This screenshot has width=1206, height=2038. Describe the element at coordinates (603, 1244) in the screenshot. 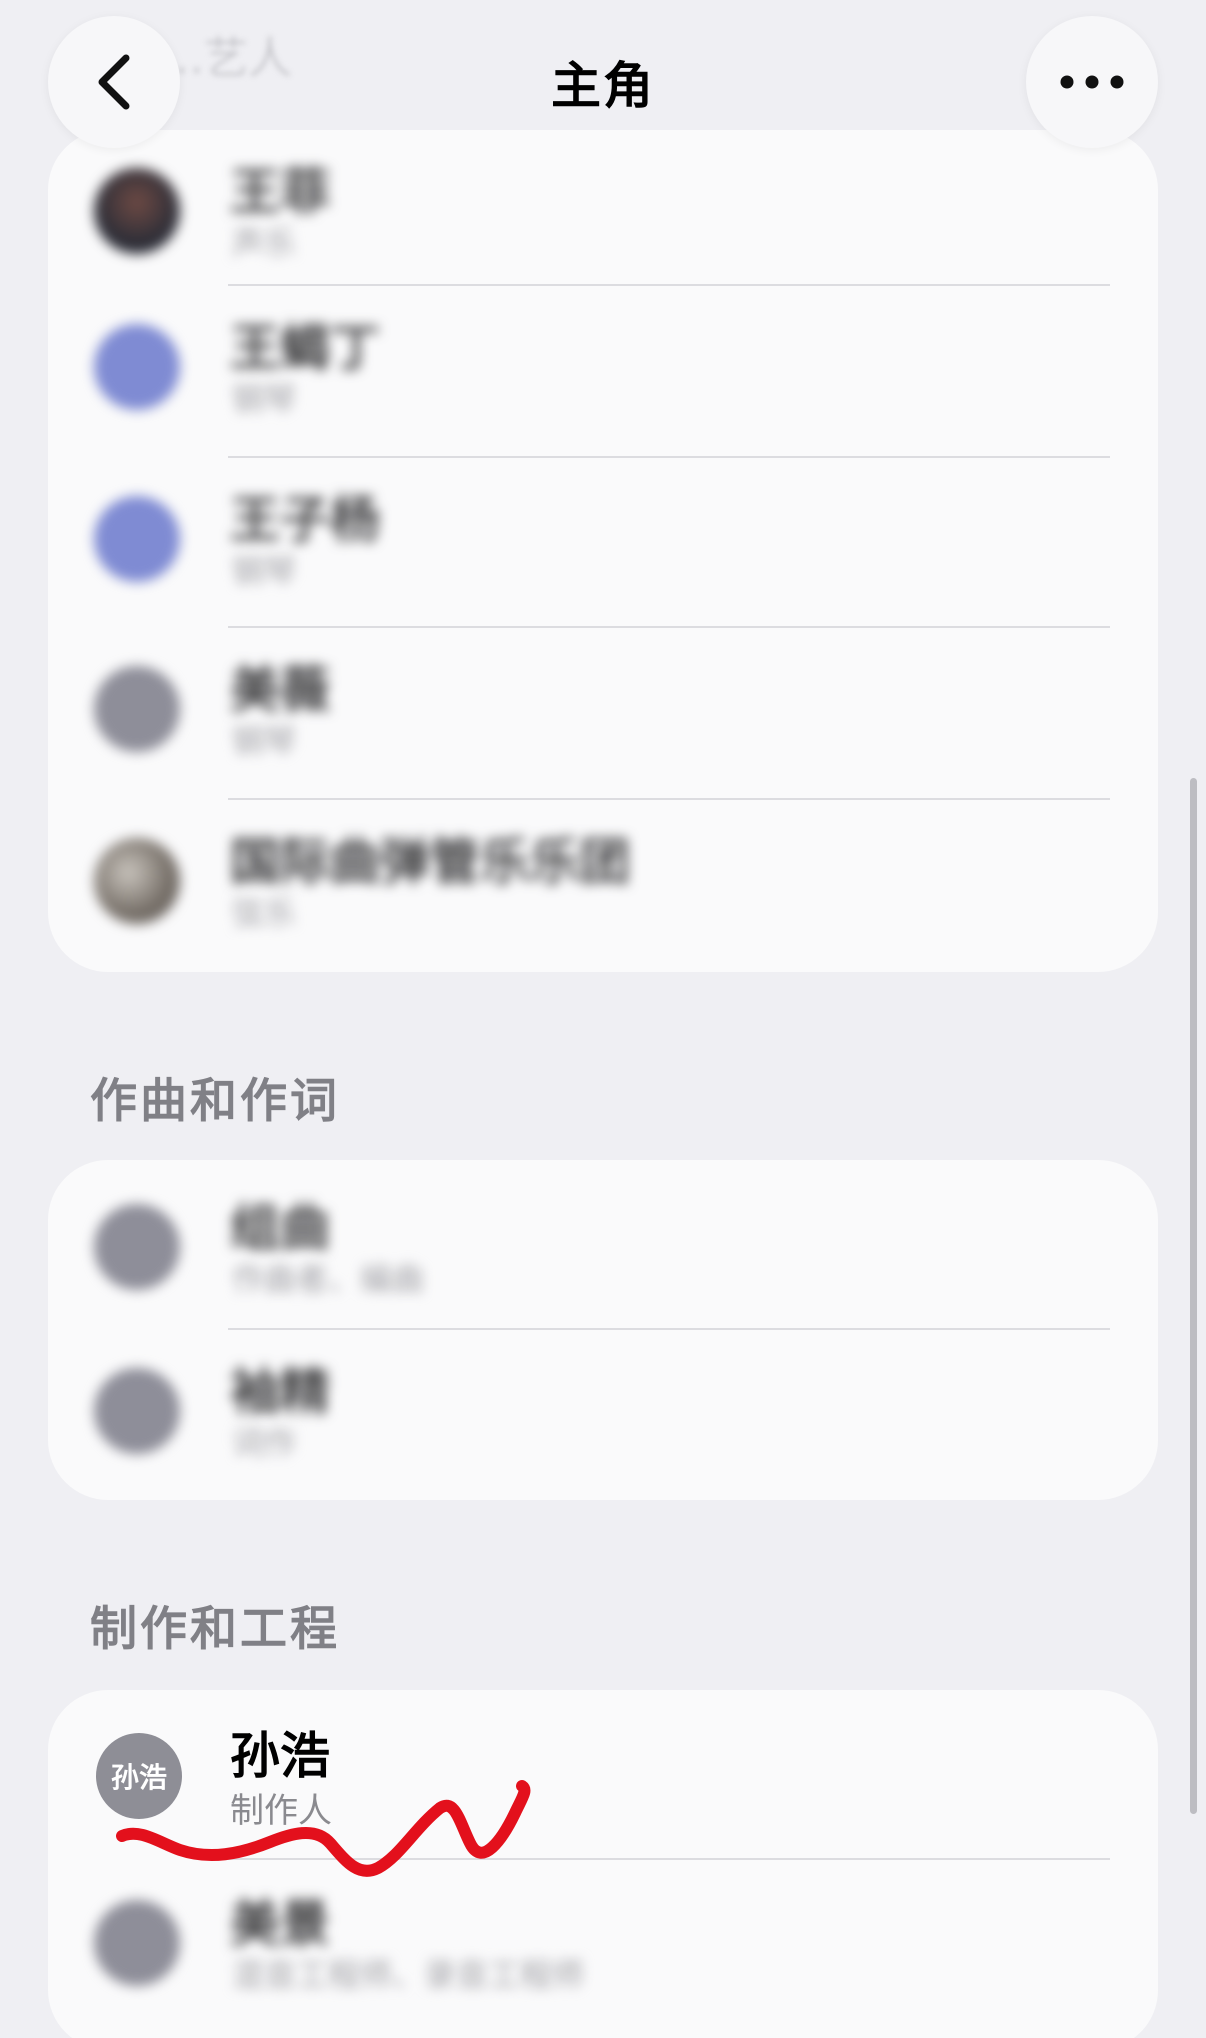

I see `list-item: 组曲 作曲者、编曲` at that location.